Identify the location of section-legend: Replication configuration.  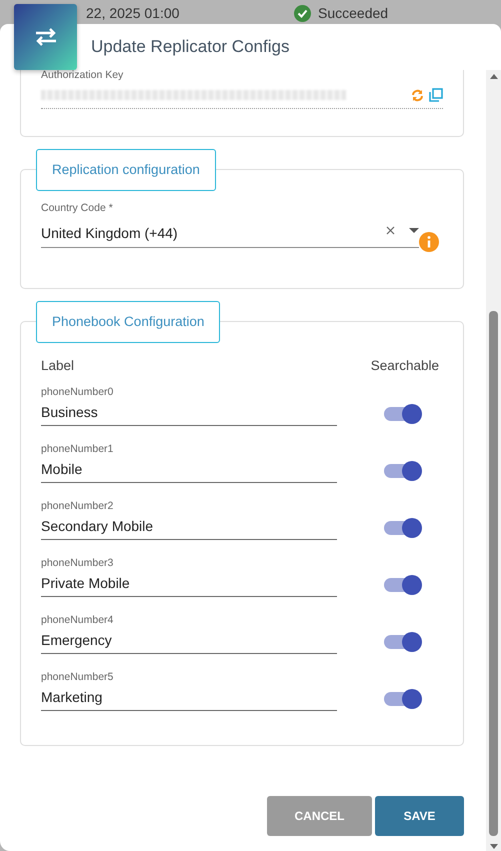
(126, 170).